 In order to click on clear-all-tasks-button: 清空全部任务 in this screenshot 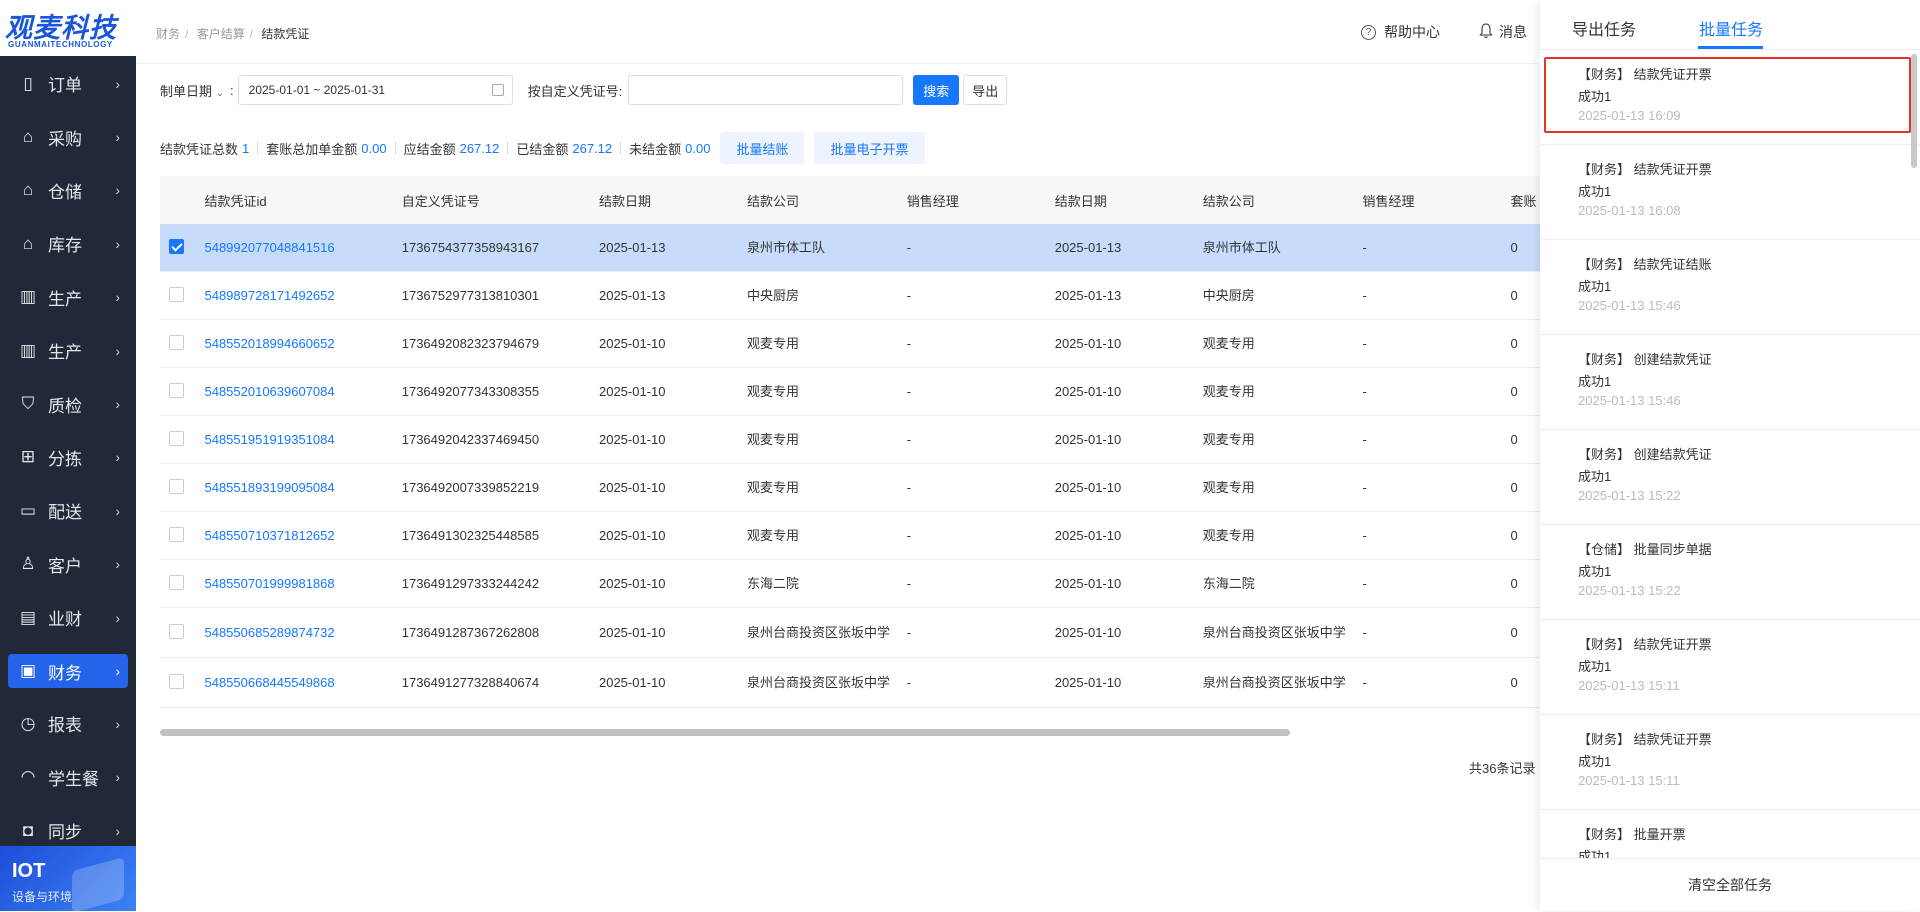, I will do `click(1730, 884)`.